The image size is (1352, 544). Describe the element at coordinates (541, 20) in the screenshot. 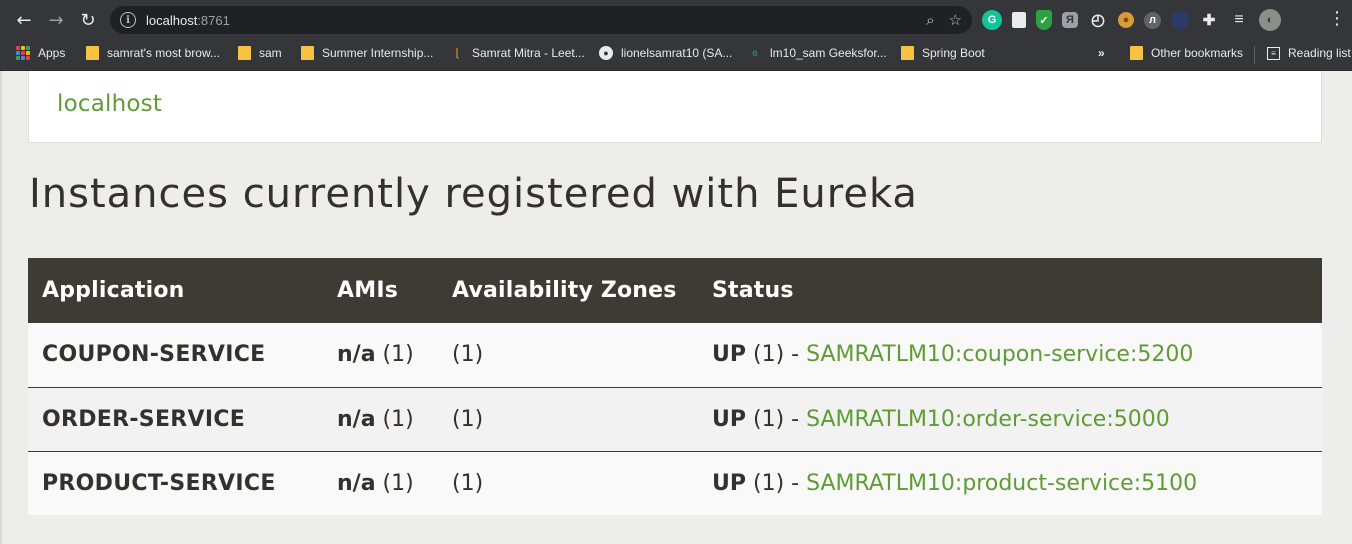

I see `address-bar: i localhost:8761 ⌕ ☆` at that location.